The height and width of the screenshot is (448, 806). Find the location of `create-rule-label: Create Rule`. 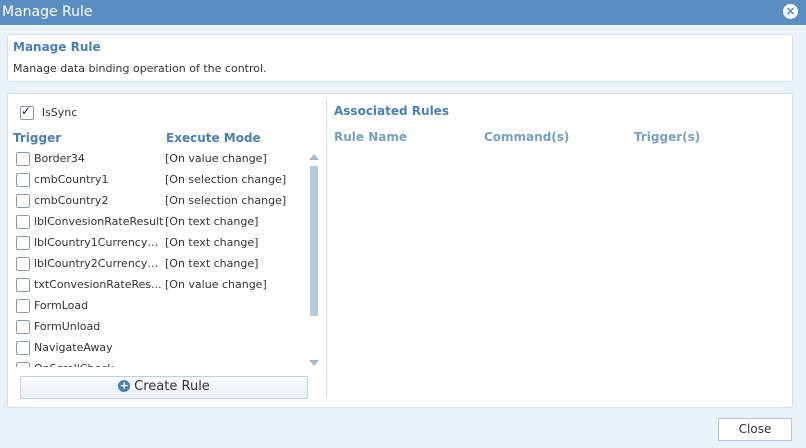

create-rule-label: Create Rule is located at coordinates (172, 386).